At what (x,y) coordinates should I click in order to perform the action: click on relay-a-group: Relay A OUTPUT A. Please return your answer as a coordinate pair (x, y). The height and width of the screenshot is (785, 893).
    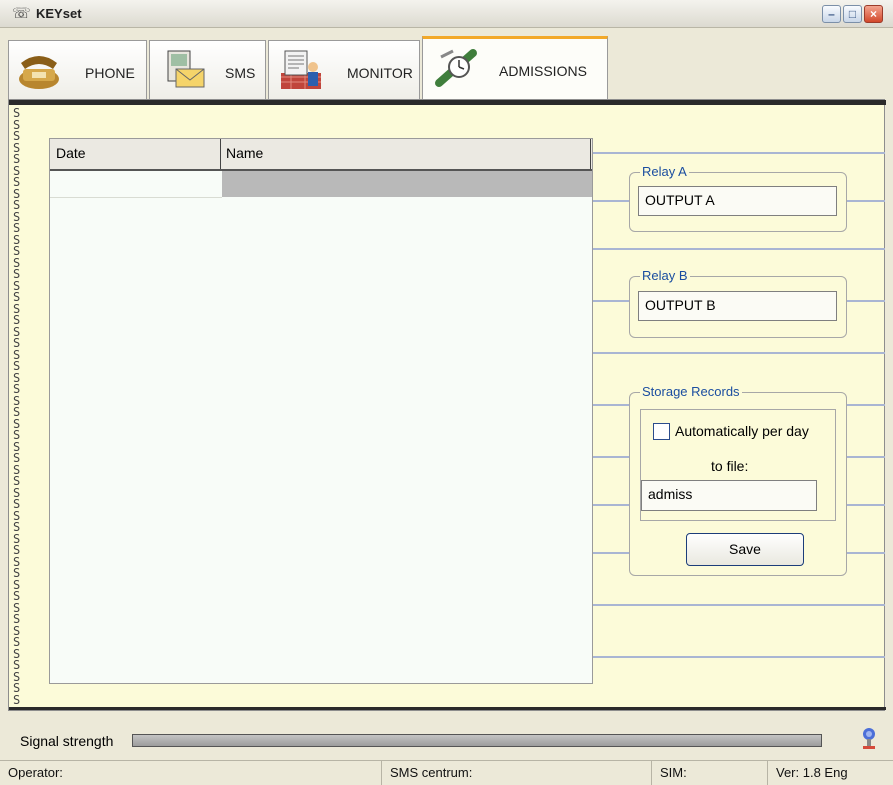
    Looking at the image, I should click on (738, 198).